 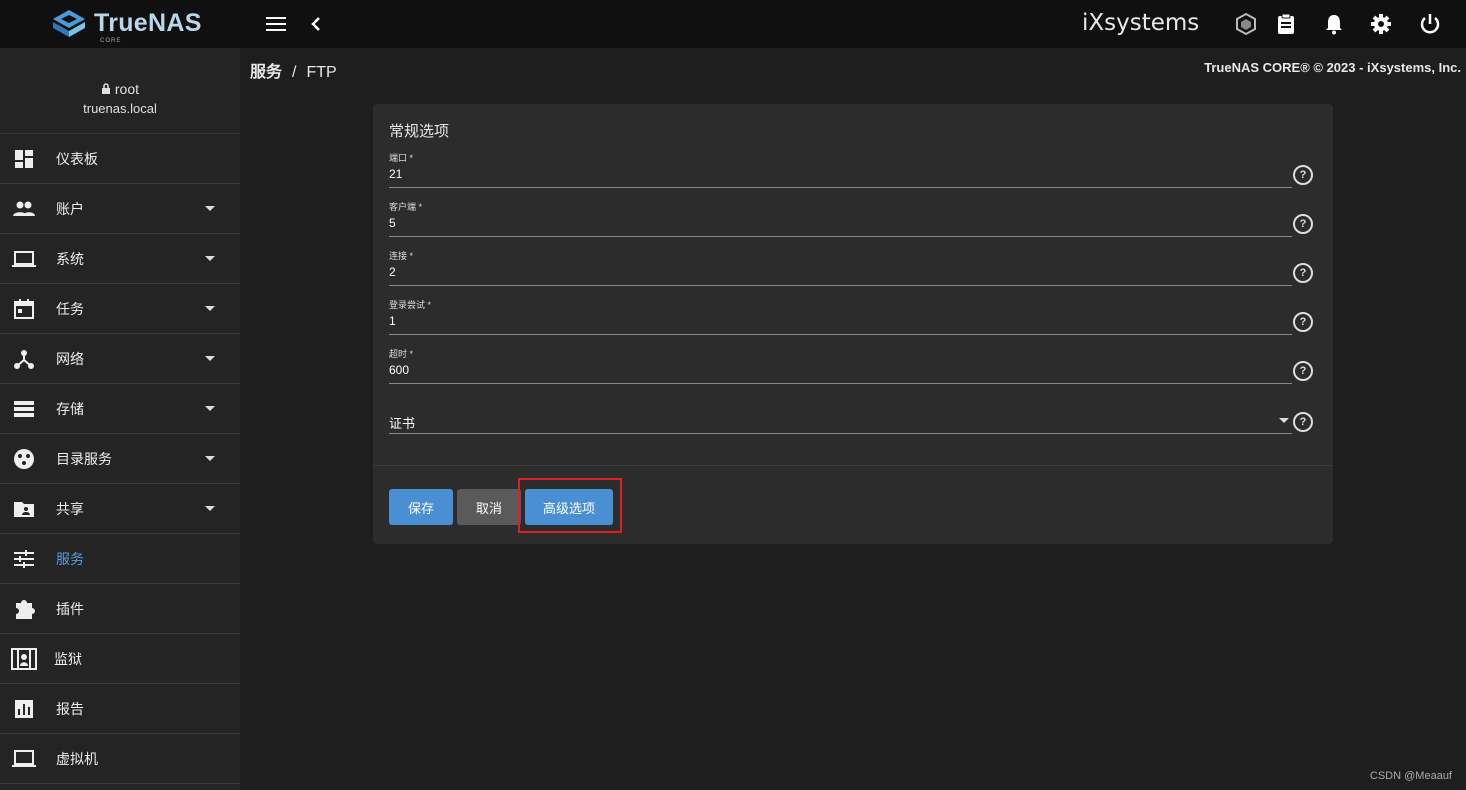 I want to click on sidebar-item-sharing: 共享, so click(x=120, y=509).